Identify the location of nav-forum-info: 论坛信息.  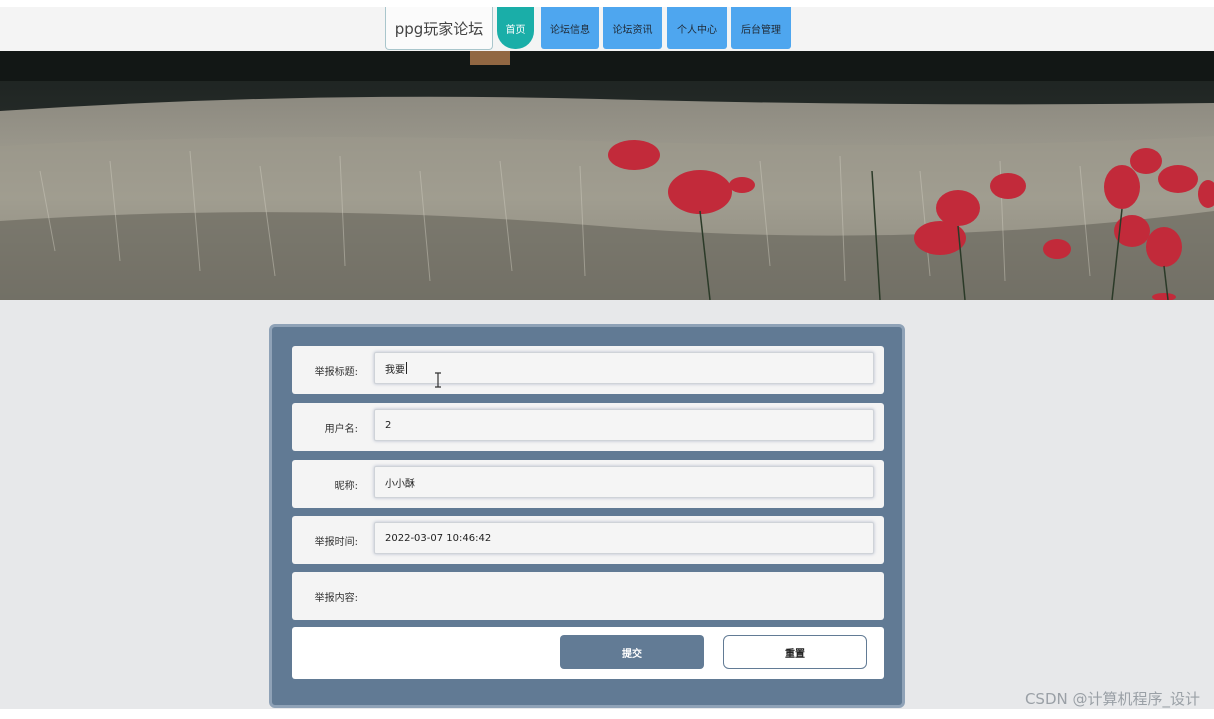
(570, 28).